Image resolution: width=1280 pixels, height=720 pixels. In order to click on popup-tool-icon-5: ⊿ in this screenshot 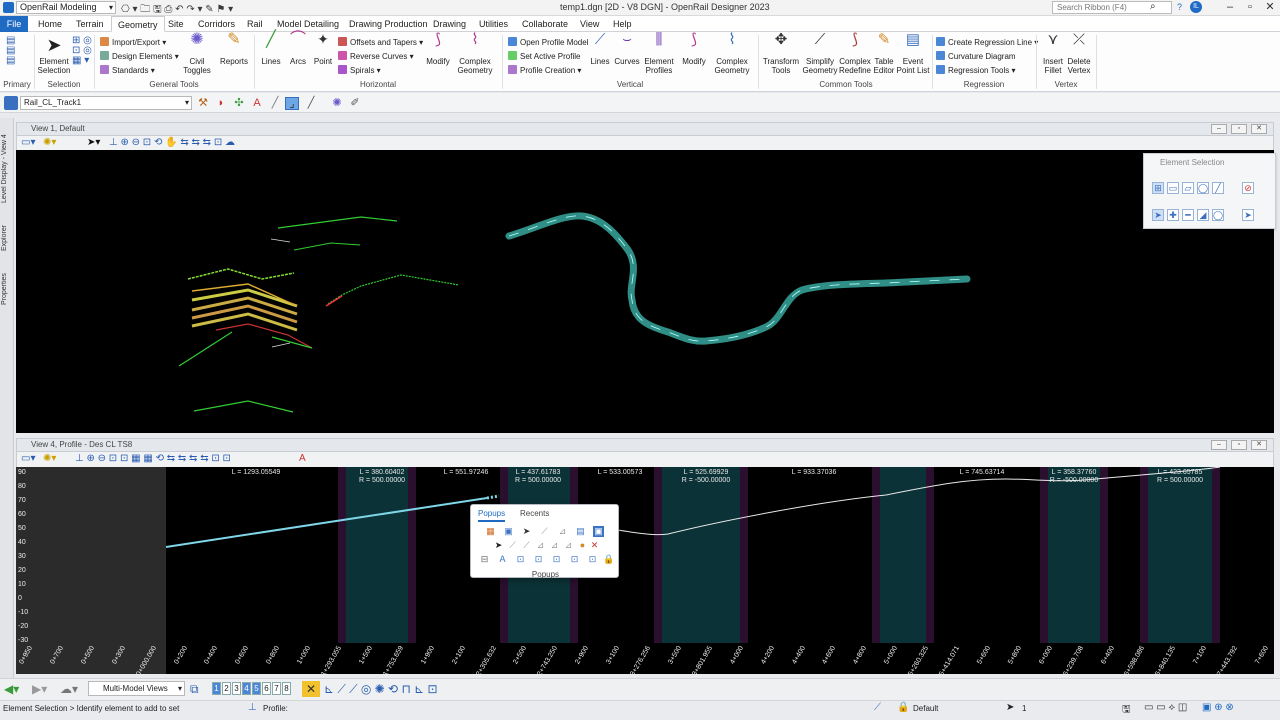, I will do `click(562, 531)`.